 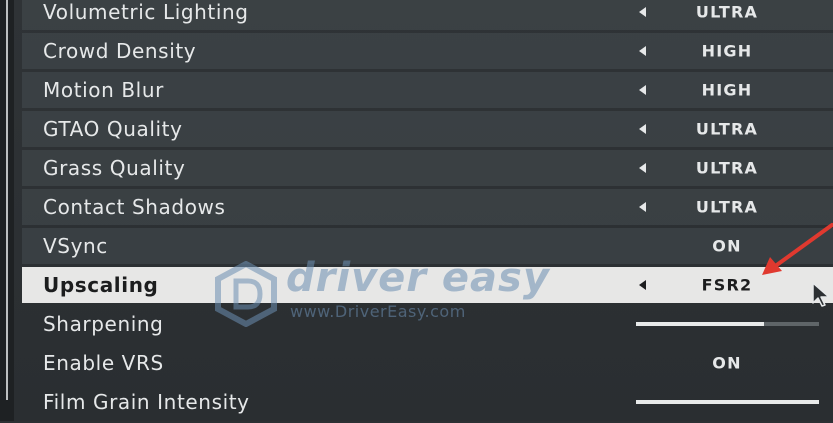 I want to click on setting-value: FSR2, so click(x=727, y=285).